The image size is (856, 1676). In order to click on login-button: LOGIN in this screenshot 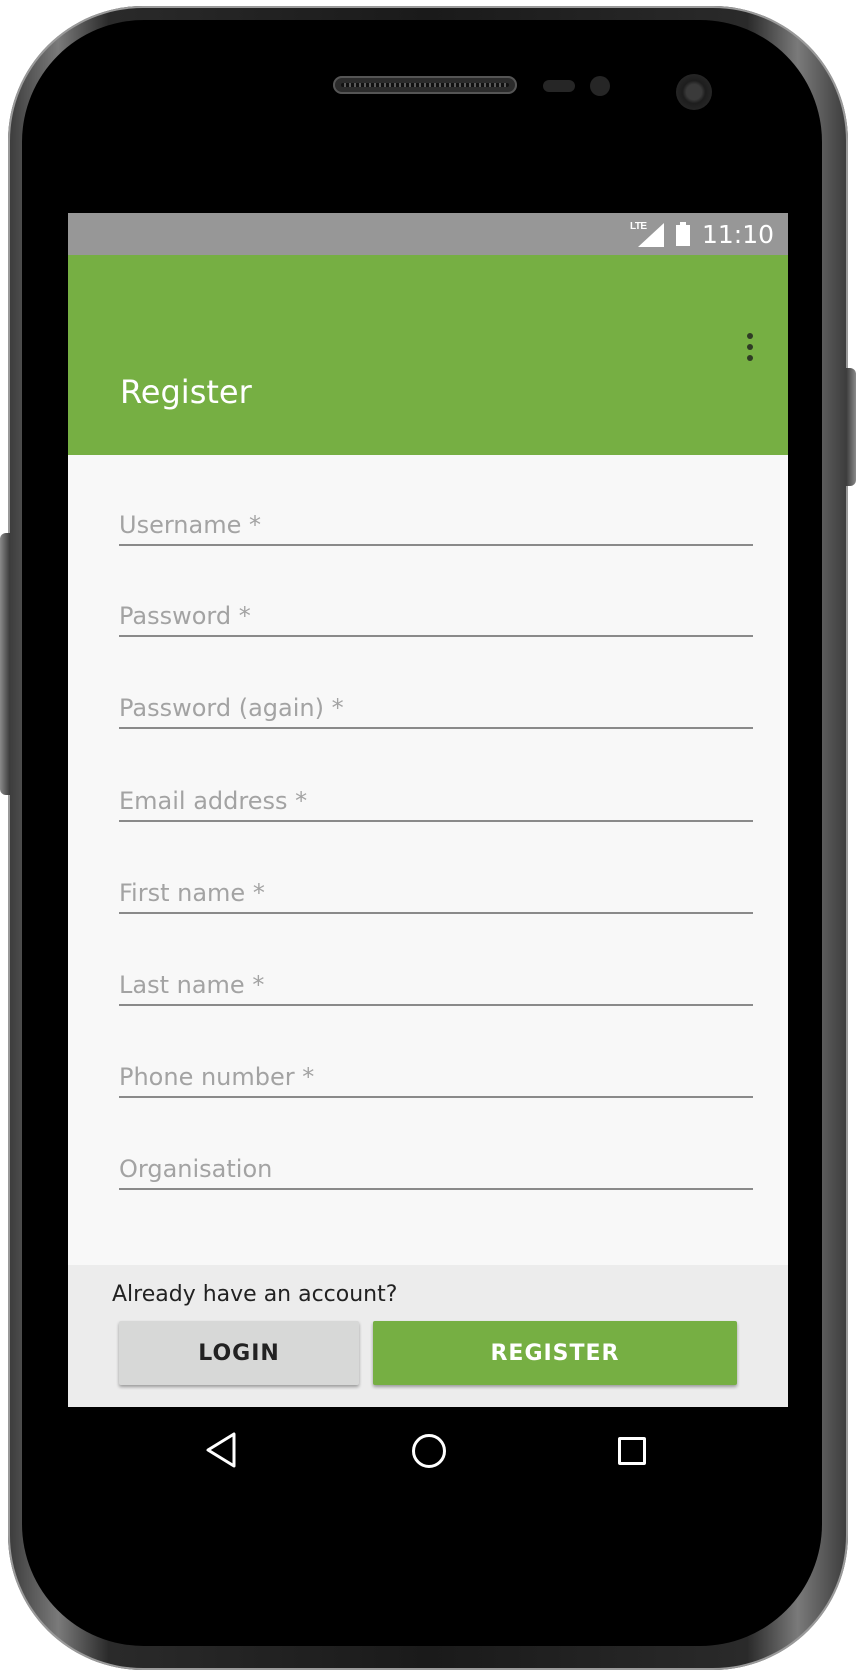, I will do `click(239, 1353)`.